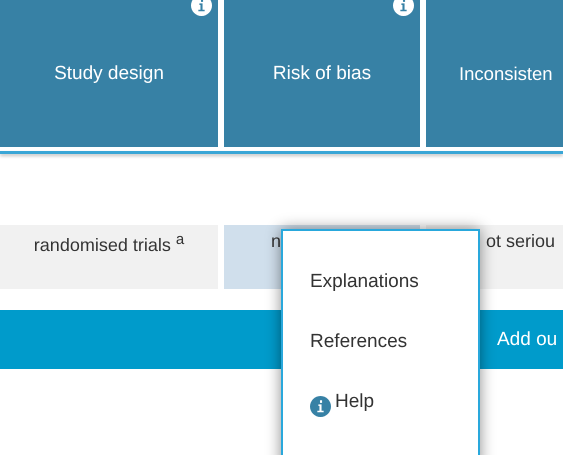 This screenshot has width=563, height=455. I want to click on menu-item: References, so click(380, 361).